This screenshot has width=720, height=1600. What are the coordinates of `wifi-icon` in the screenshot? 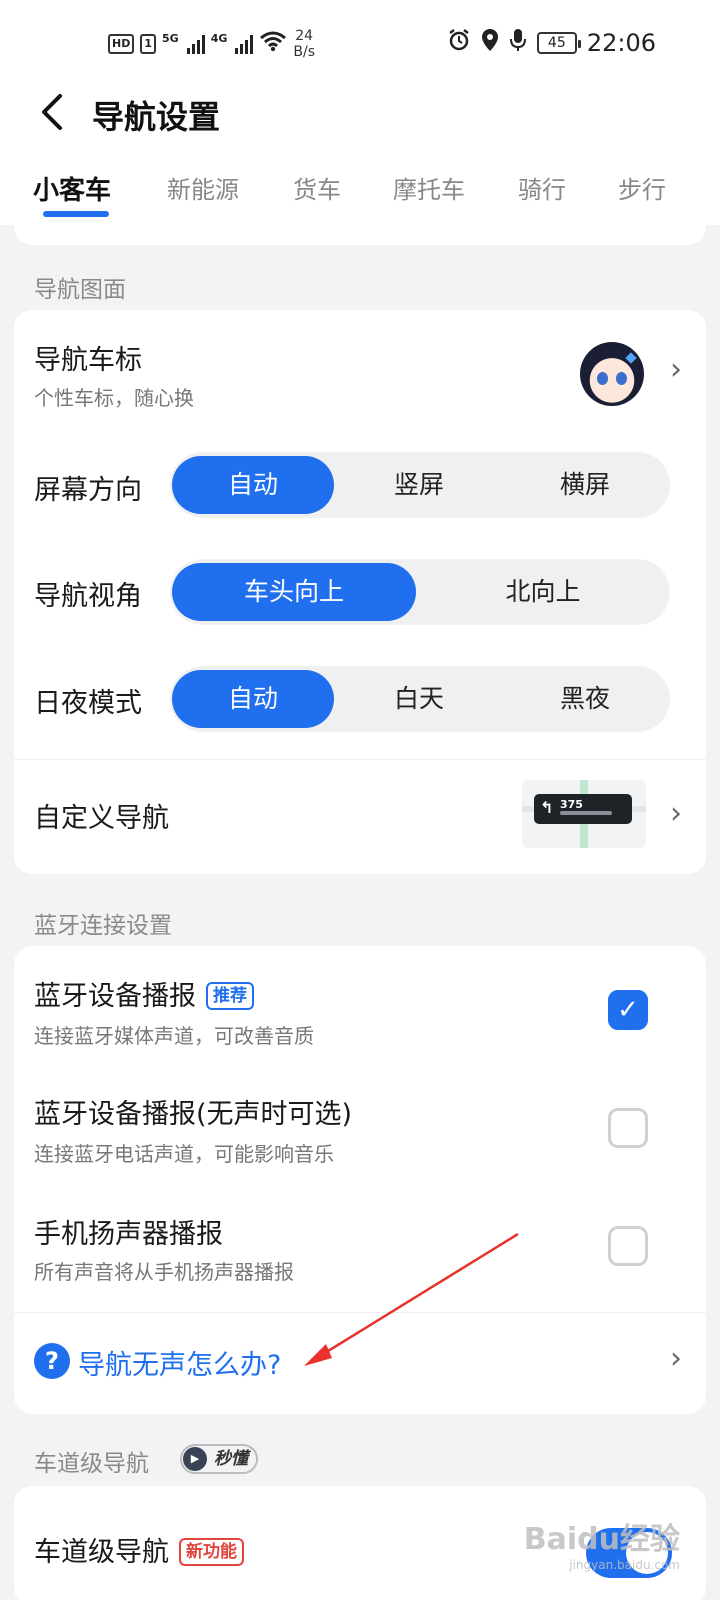 It's located at (273, 44).